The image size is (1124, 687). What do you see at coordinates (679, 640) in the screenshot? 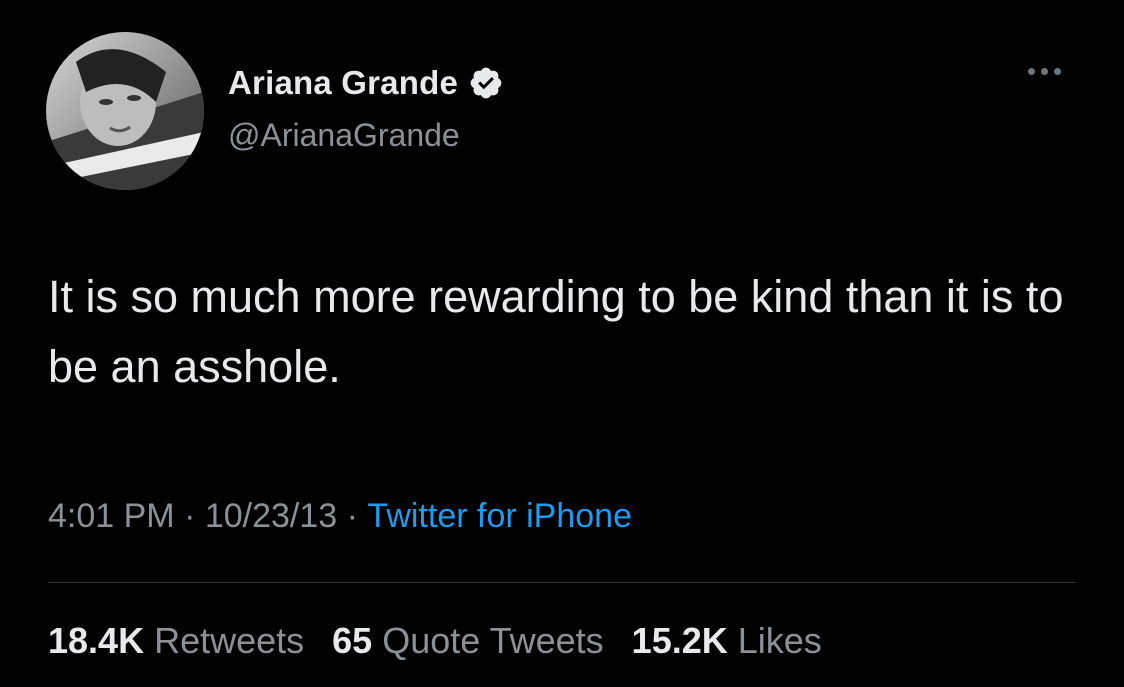
I see `stat-value: 15.2K` at bounding box center [679, 640].